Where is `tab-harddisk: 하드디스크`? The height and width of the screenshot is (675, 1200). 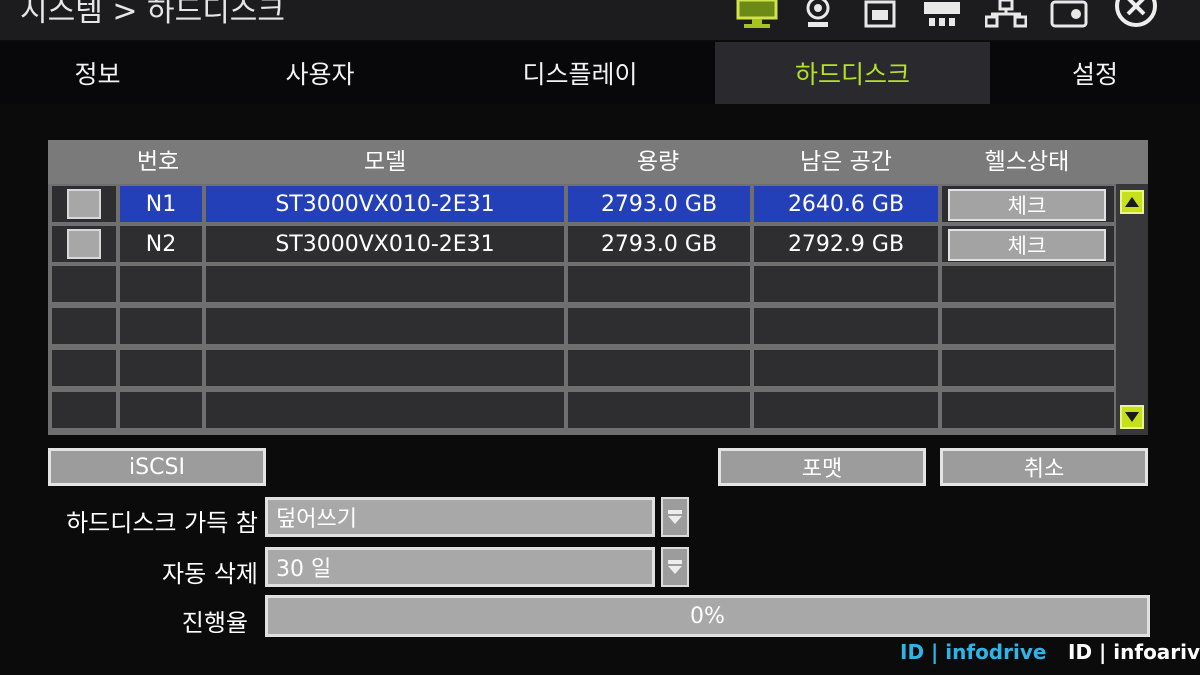 tab-harddisk: 하드디스크 is located at coordinates (852, 73).